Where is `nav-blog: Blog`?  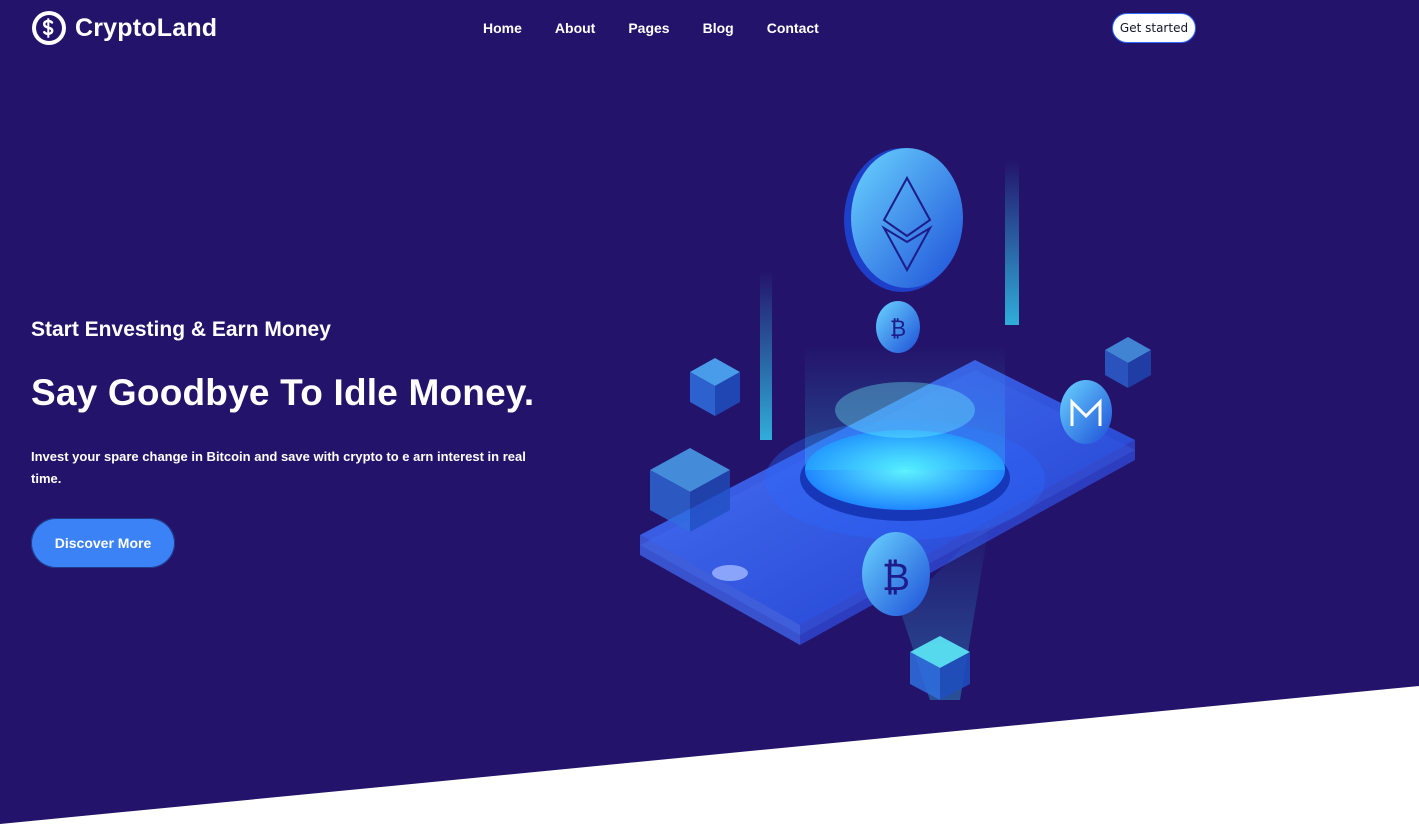 nav-blog: Blog is located at coordinates (718, 28).